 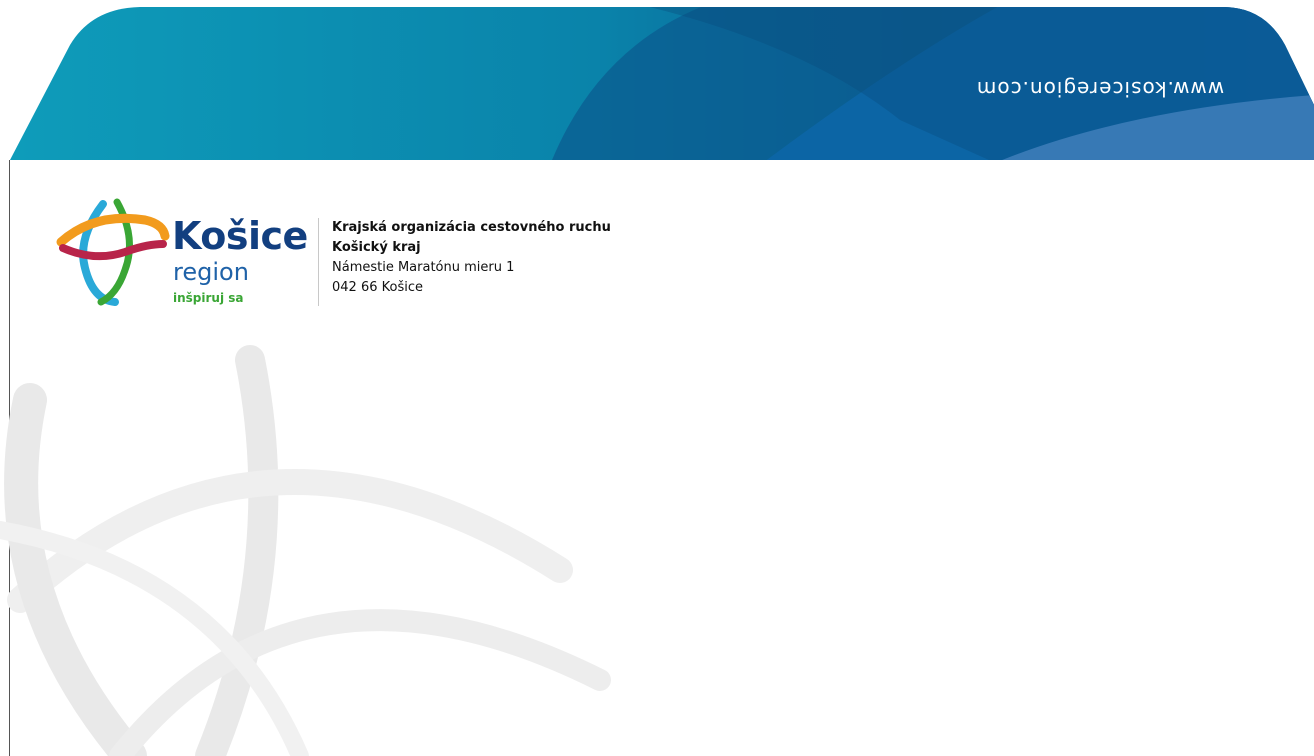 What do you see at coordinates (471, 227) in the screenshot?
I see `address-organization: Krajská organizácia cestovného ruchu` at bounding box center [471, 227].